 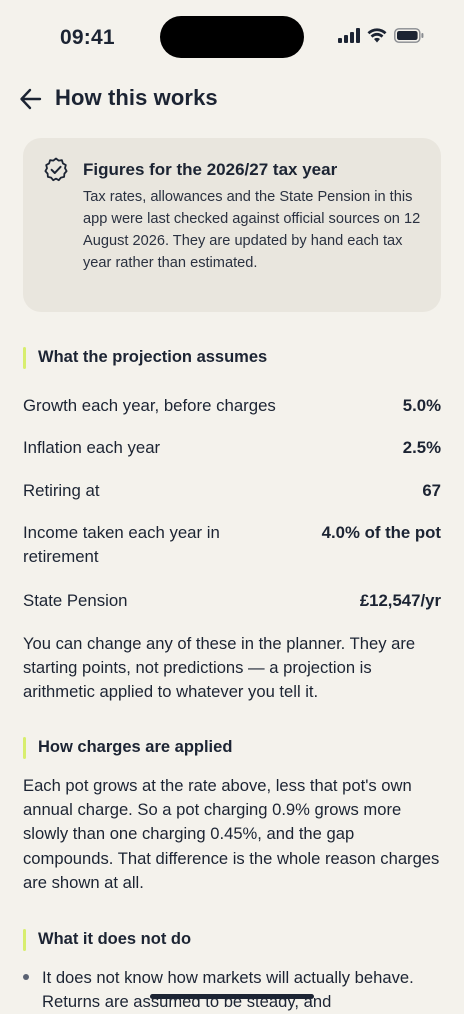 I want to click on section-heading-label: What the projection assumes, so click(x=153, y=357).